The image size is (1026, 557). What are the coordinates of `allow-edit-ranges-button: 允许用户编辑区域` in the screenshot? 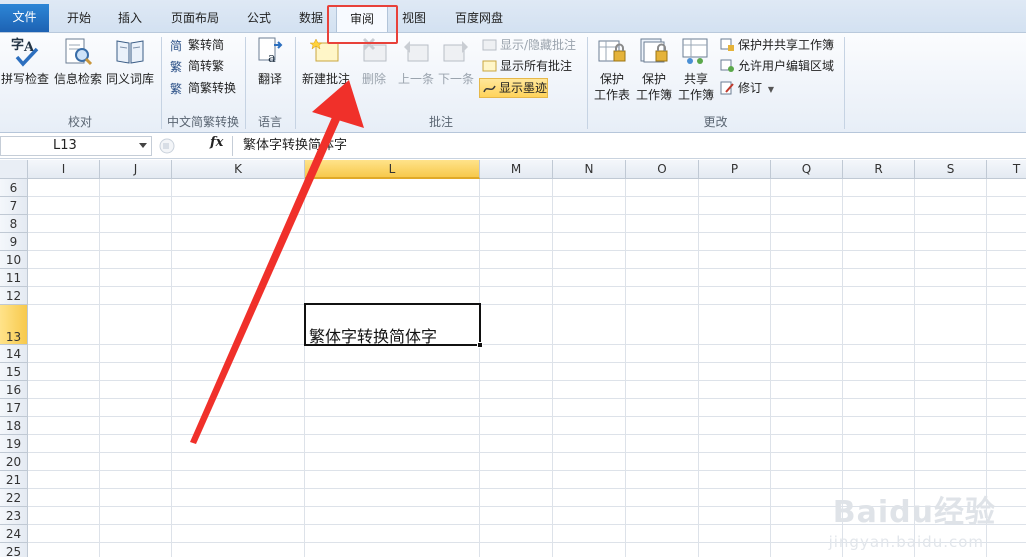 It's located at (776, 66).